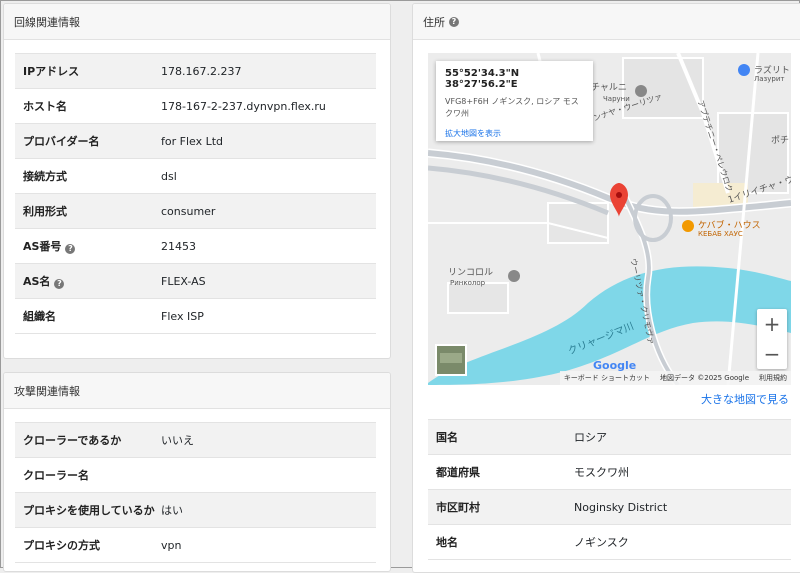 This screenshot has height=573, width=800. Describe the element at coordinates (268, 141) in the screenshot. I see `row-value: for Flex Ltd` at that location.